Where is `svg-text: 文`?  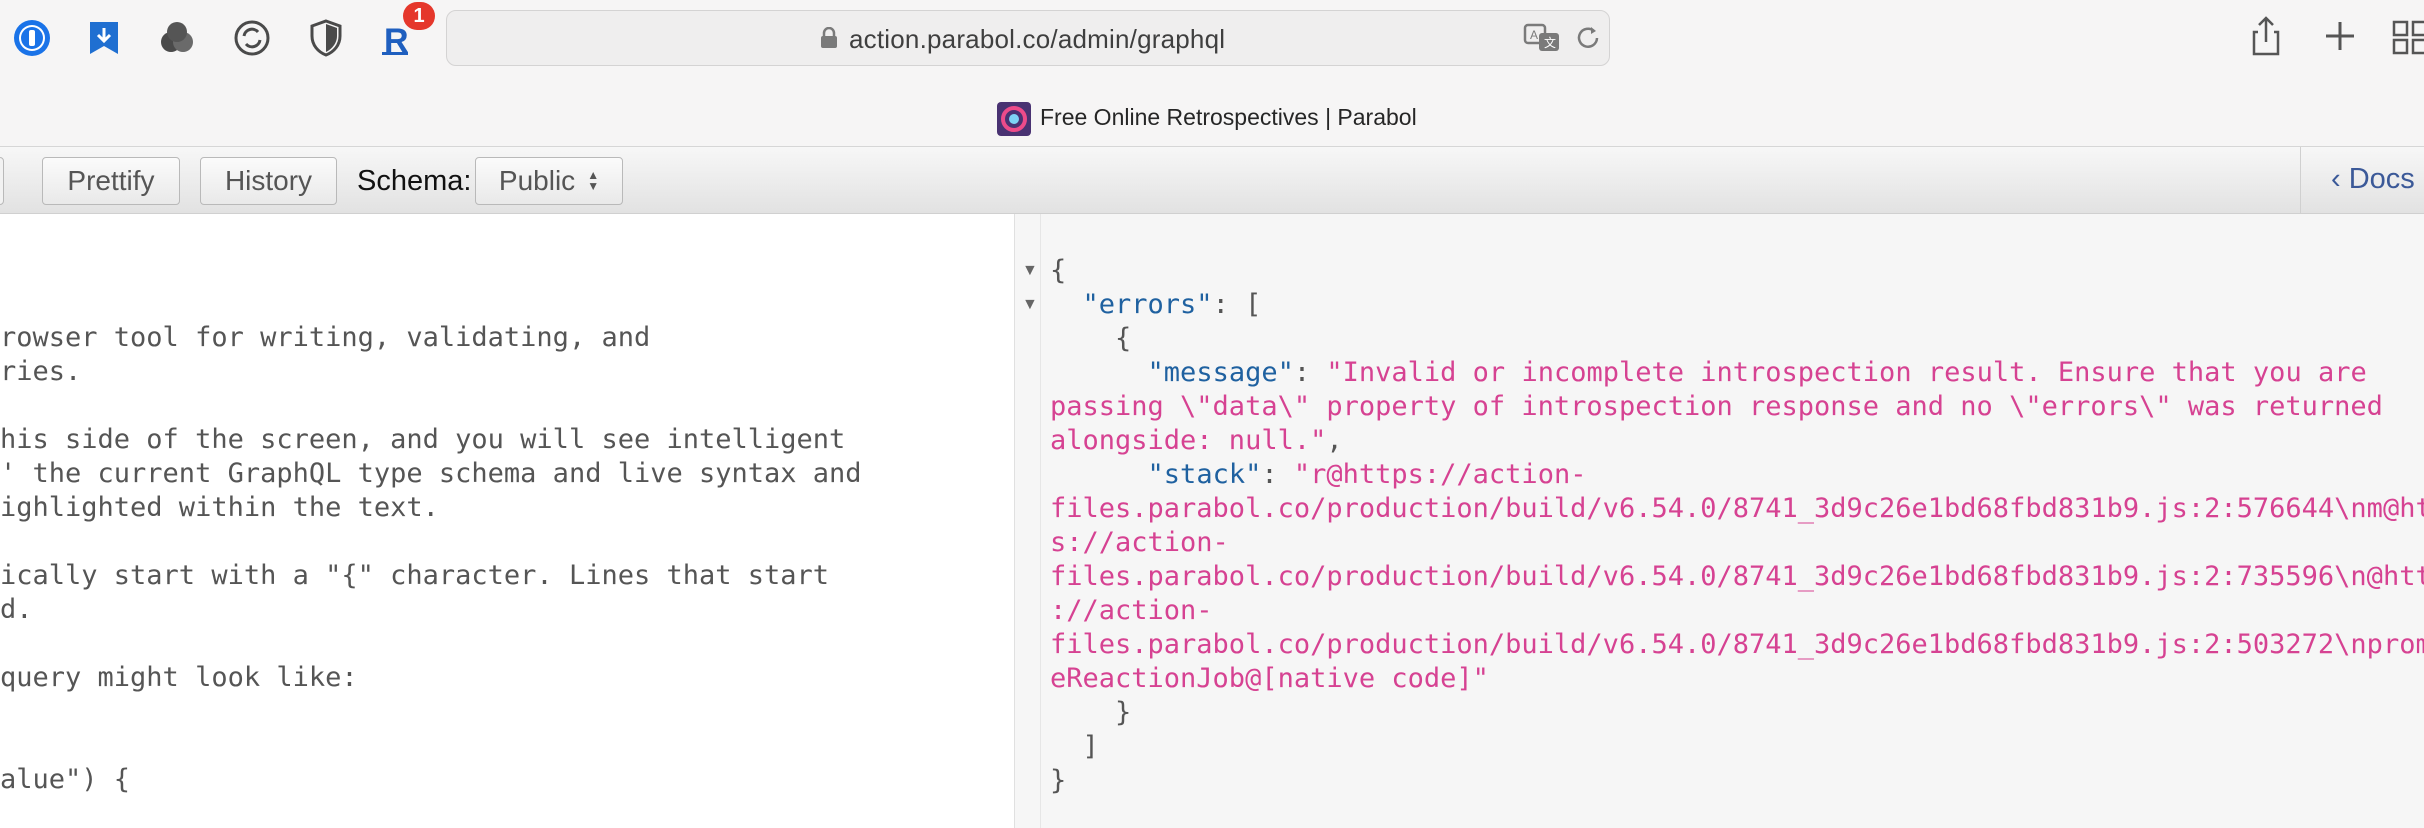
svg-text: 文 is located at coordinates (1550, 42).